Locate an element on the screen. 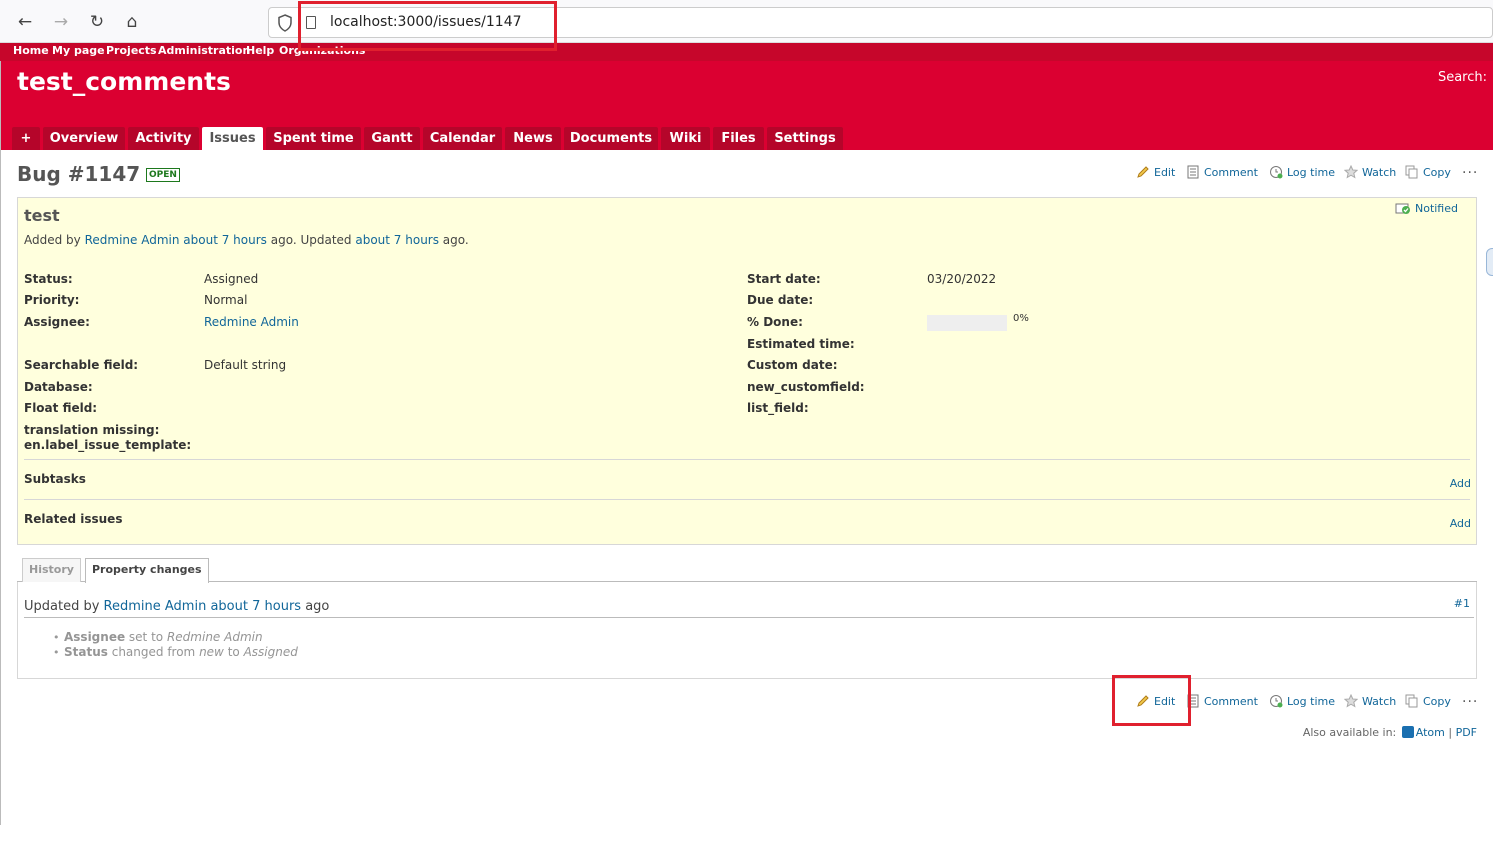  related-divider is located at coordinates (747, 499).